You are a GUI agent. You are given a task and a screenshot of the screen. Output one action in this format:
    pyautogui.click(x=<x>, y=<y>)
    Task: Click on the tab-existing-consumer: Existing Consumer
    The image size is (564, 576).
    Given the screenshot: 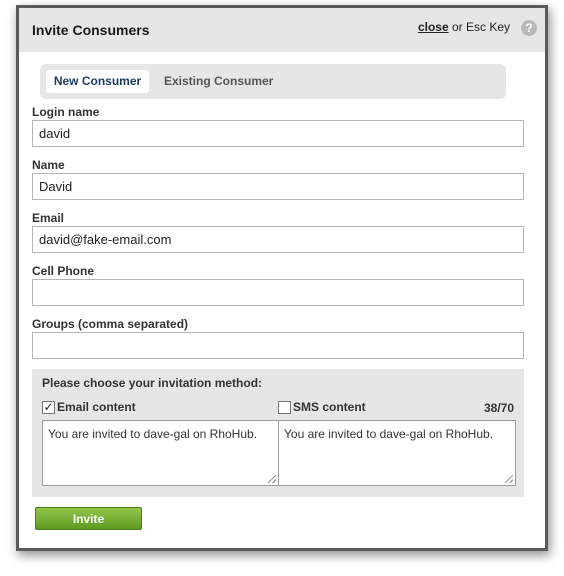 What is the action you would take?
    pyautogui.click(x=218, y=81)
    